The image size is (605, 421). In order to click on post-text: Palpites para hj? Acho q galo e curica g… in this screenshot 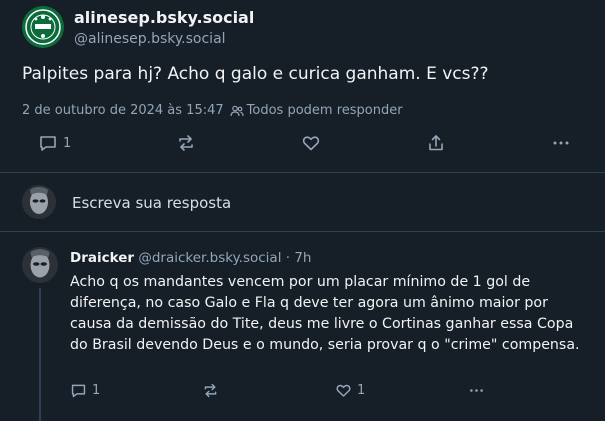, I will do `click(255, 74)`.